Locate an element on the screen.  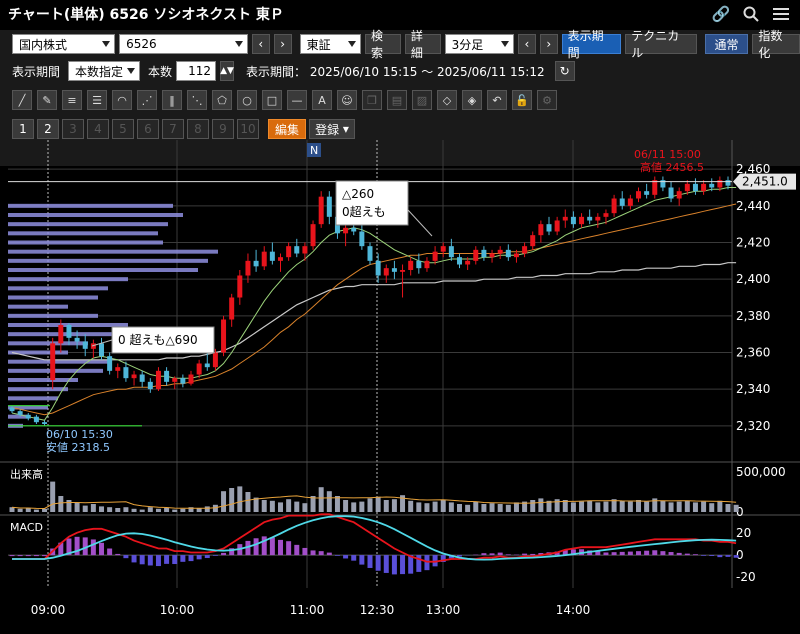
trendline-icon: ╱ is located at coordinates (22, 100).